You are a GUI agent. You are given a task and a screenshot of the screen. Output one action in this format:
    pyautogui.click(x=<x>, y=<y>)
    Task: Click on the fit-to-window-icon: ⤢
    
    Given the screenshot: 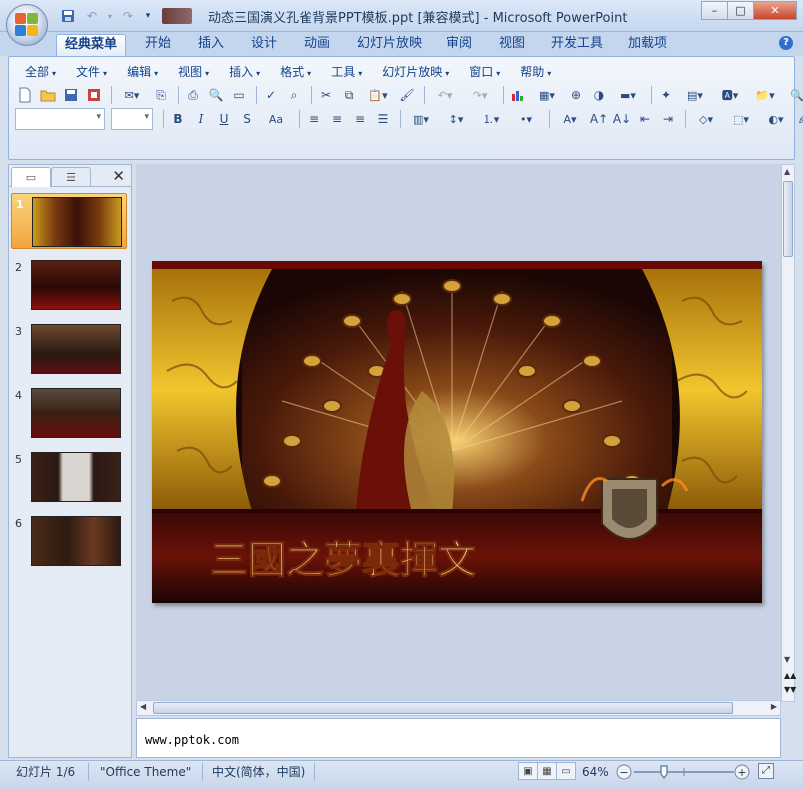 What is the action you would take?
    pyautogui.click(x=766, y=771)
    